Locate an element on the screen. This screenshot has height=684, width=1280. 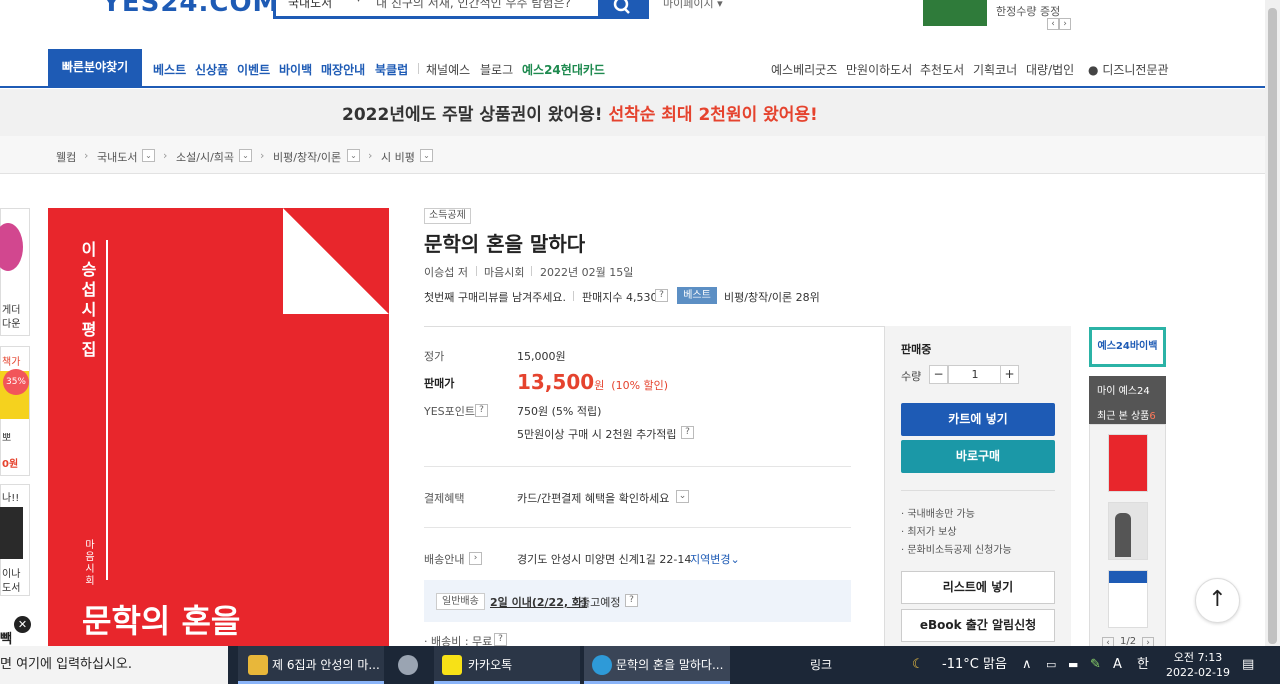
ime-mode: A is located at coordinates (1117, 665).